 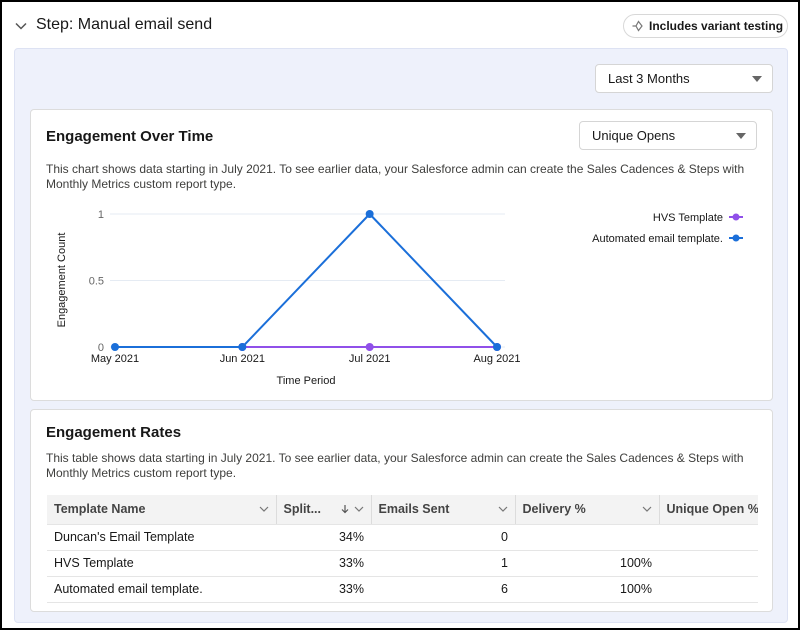 I want to click on cell-emails-sent: 1, so click(x=443, y=563).